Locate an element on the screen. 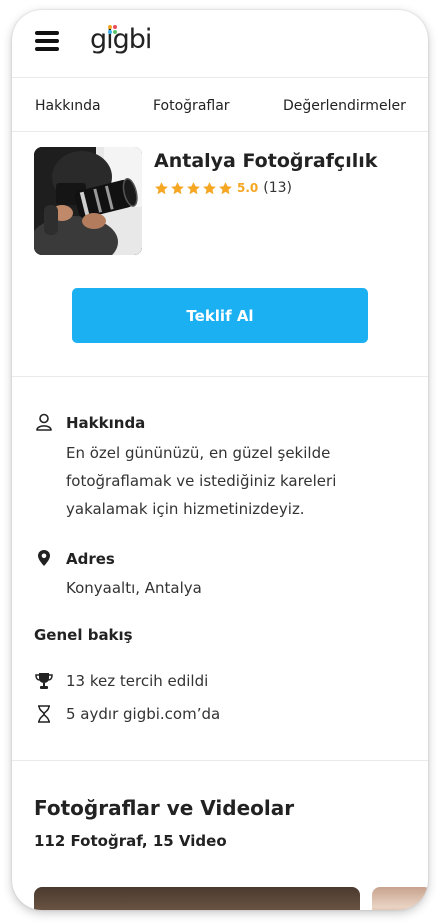  overview-title: Genel bakış is located at coordinates (83, 635).